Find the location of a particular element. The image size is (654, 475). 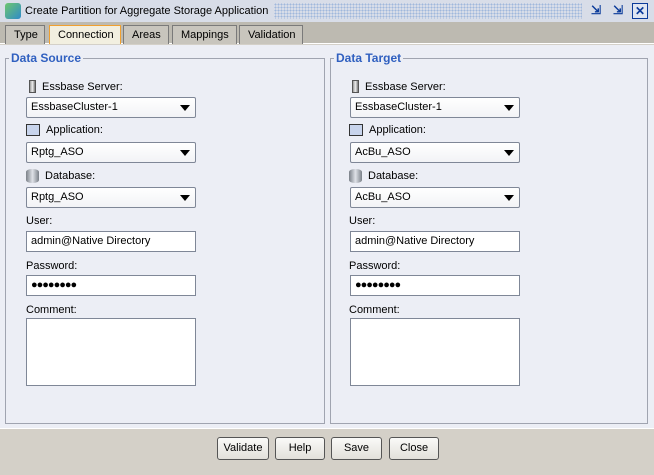

target-password-label: Password: is located at coordinates (375, 266).